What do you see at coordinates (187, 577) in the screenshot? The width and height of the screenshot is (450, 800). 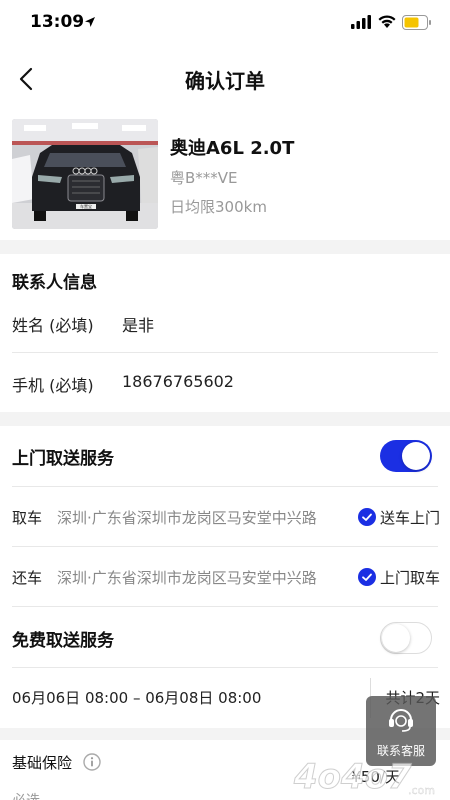 I see `return-address: 深圳·广东省深圳市龙岗区马安堂中兴路` at bounding box center [187, 577].